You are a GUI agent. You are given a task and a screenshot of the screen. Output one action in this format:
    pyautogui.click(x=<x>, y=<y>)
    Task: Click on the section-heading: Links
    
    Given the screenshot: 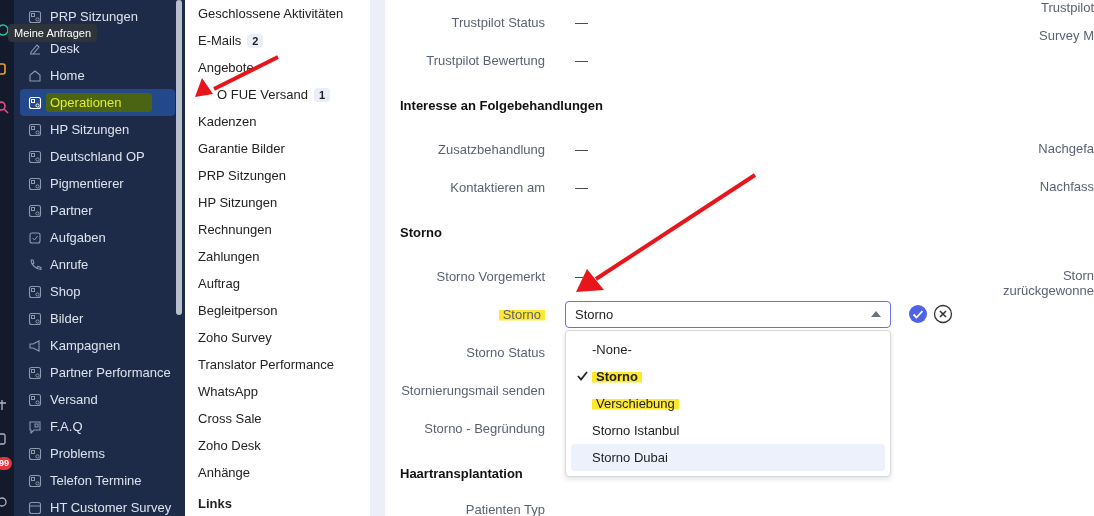 What is the action you would take?
    pyautogui.click(x=215, y=503)
    